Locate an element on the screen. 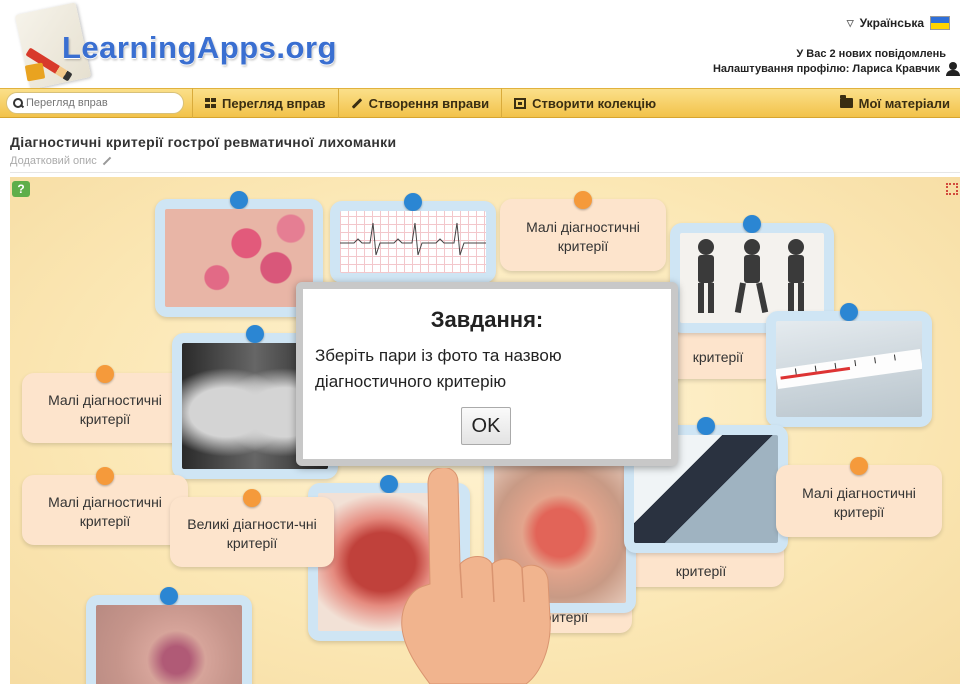 The height and width of the screenshot is (684, 960). page-description: Додатковий опис is located at coordinates (61, 161).